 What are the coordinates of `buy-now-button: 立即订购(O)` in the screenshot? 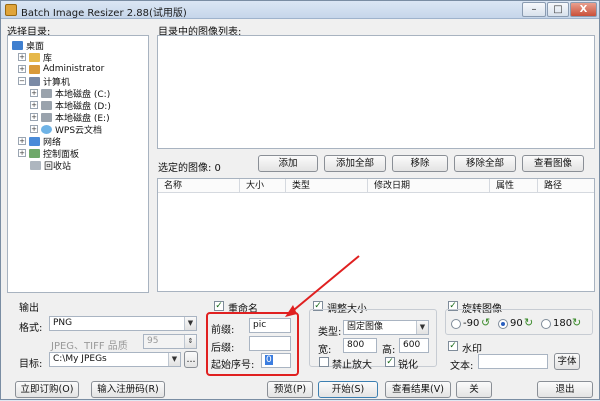 It's located at (47, 389).